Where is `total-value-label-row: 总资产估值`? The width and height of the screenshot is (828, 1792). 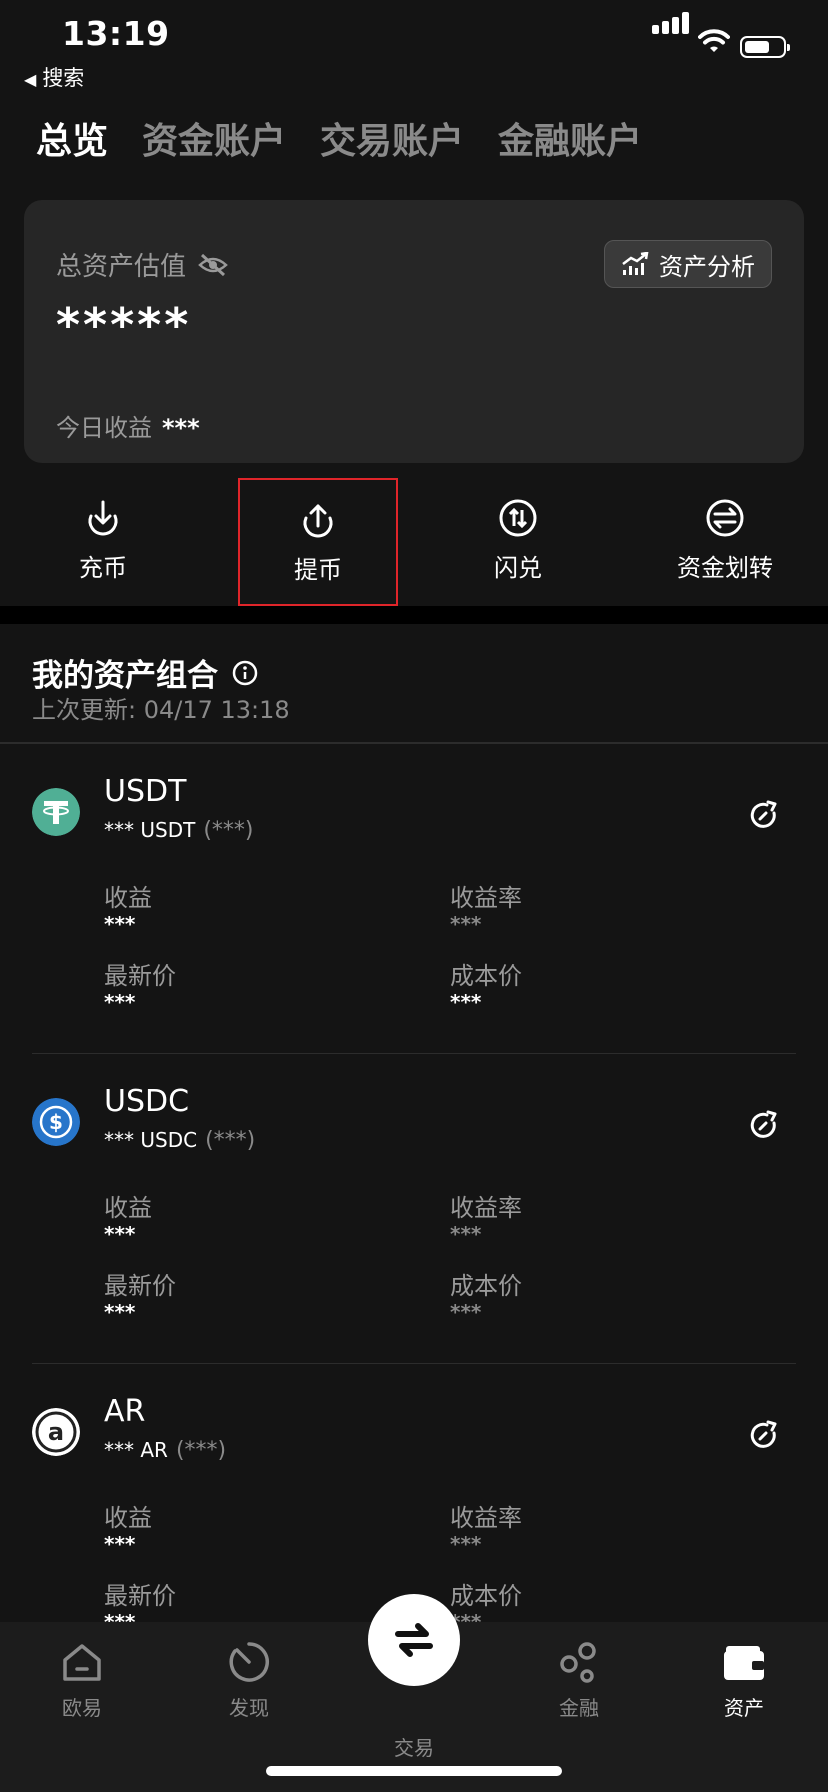 total-value-label-row: 总资产估值 is located at coordinates (142, 264).